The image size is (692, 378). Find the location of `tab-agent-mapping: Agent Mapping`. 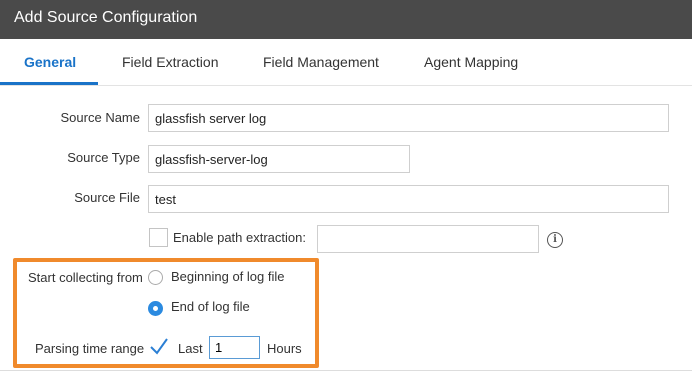

tab-agent-mapping: Agent Mapping is located at coordinates (471, 62).